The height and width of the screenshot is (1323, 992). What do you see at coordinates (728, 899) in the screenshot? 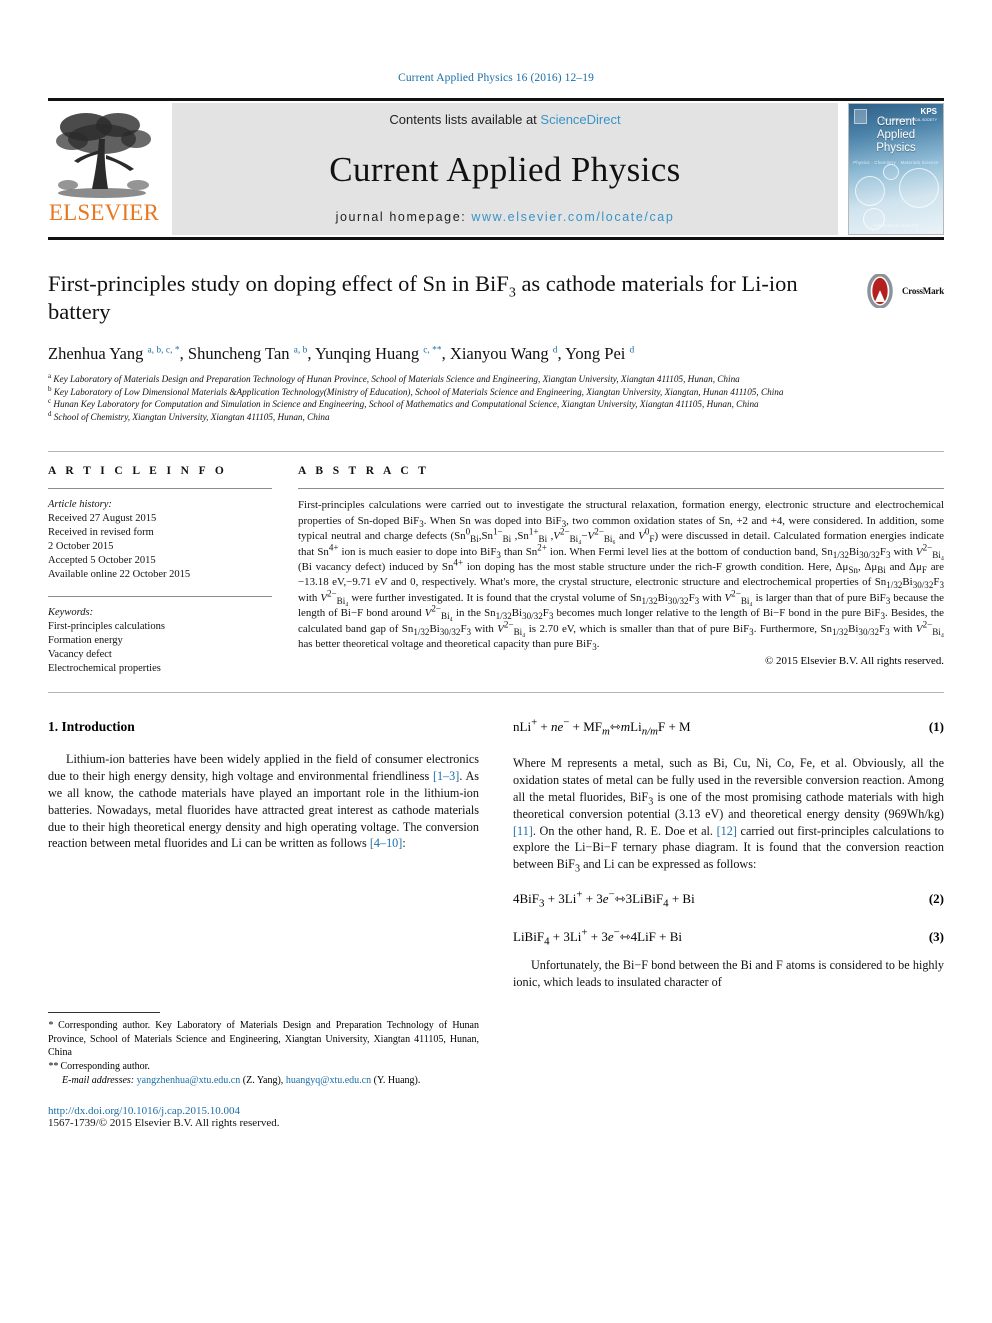
I see `equation-2: 4BiF3 + 3Li+ + 3e−⇿3LiBiF4 + Bi (2)` at bounding box center [728, 899].